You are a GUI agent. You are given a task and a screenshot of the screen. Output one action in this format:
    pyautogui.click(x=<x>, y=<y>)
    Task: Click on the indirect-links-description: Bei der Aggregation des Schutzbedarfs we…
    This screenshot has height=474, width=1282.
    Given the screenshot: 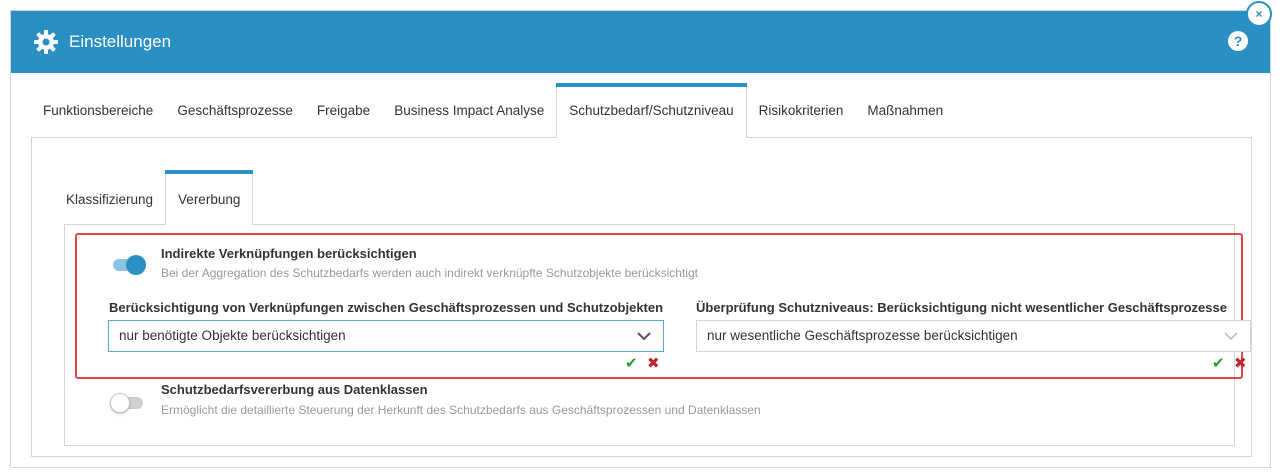 What is the action you would take?
    pyautogui.click(x=429, y=273)
    